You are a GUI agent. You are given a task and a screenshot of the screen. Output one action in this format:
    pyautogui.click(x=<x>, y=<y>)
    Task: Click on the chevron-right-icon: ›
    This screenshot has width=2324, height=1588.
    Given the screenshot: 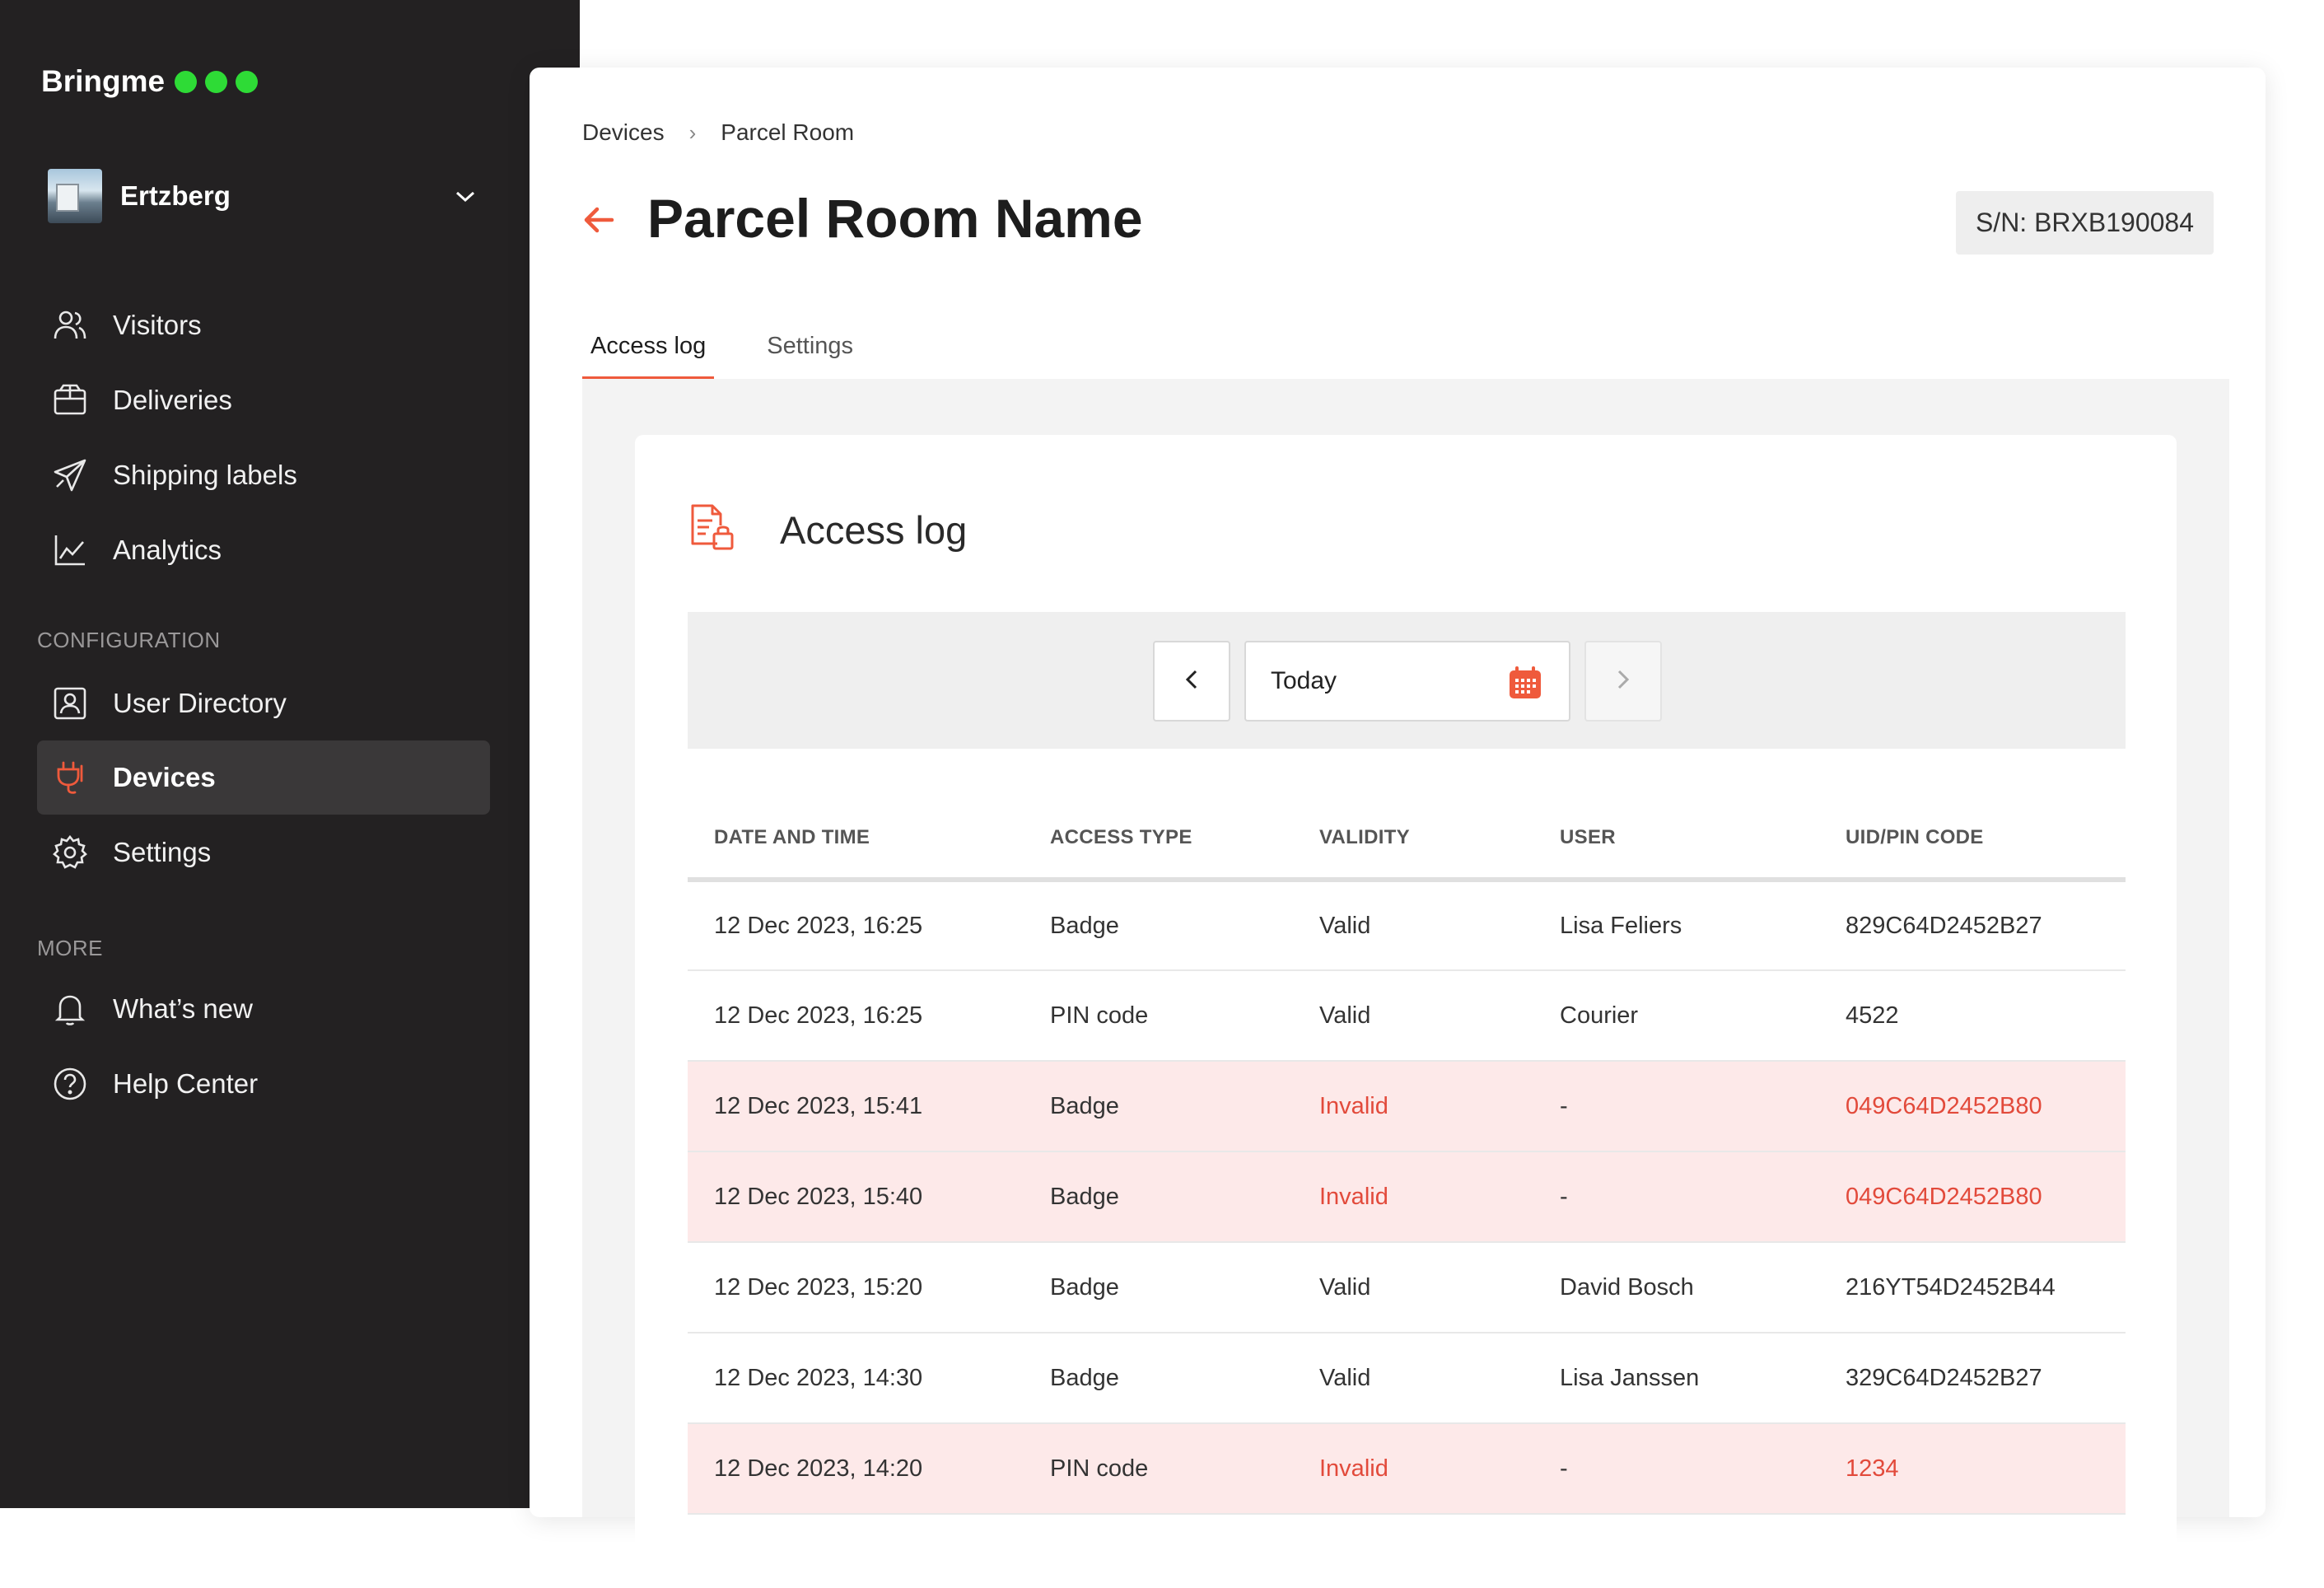 What is the action you would take?
    pyautogui.click(x=692, y=132)
    